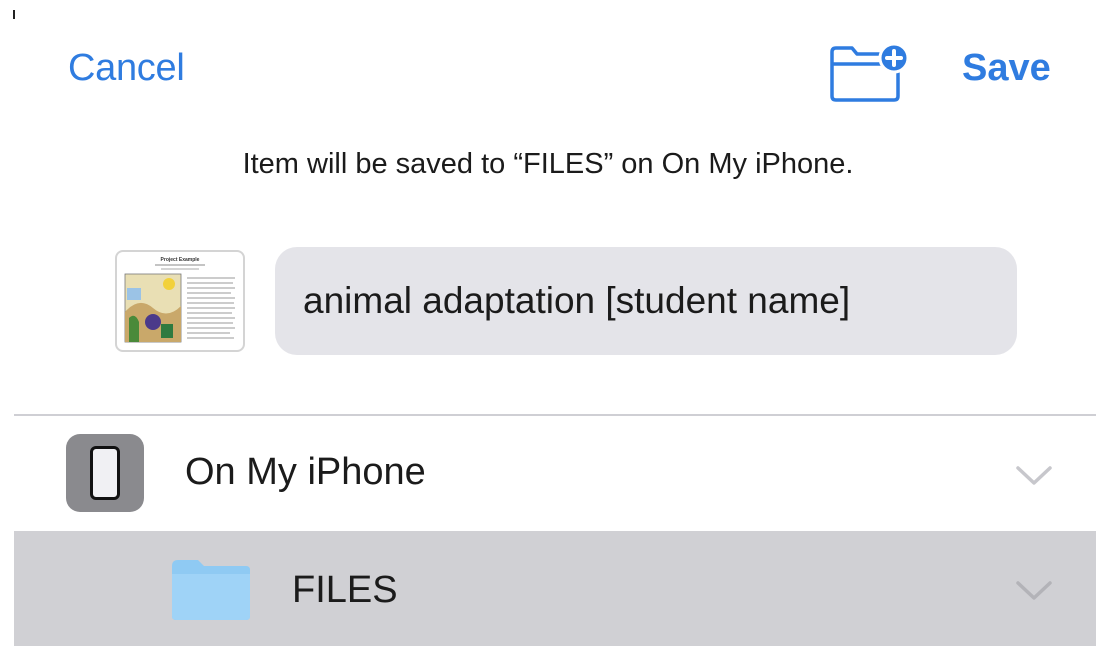  I want to click on filename-field, so click(646, 301).